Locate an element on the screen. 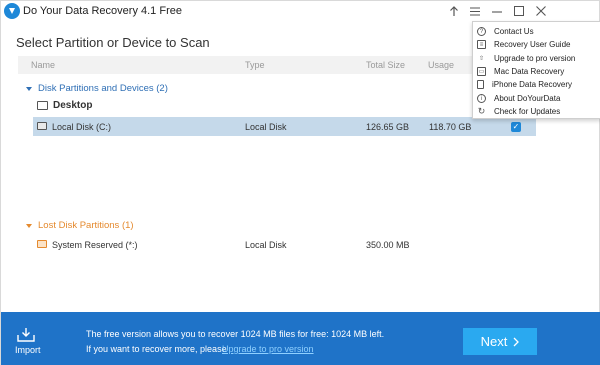 The image size is (600, 365). group-lost-title: Lost Disk Partitions (1) is located at coordinates (86, 225).